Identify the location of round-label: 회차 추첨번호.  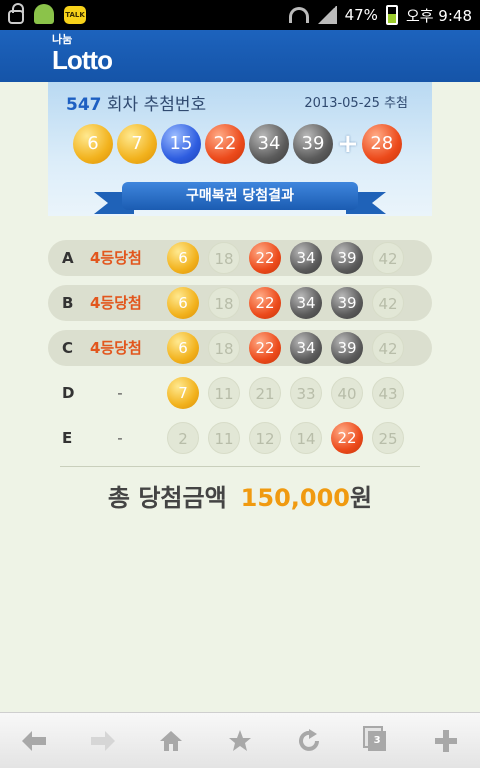
(156, 105).